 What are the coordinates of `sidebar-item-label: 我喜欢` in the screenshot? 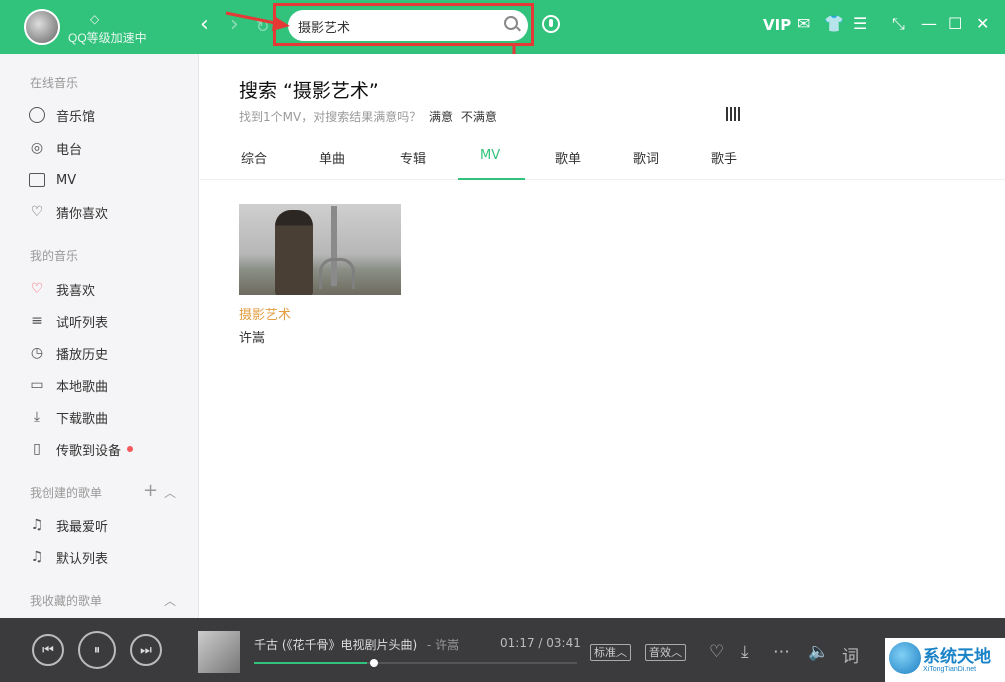 It's located at (76, 291).